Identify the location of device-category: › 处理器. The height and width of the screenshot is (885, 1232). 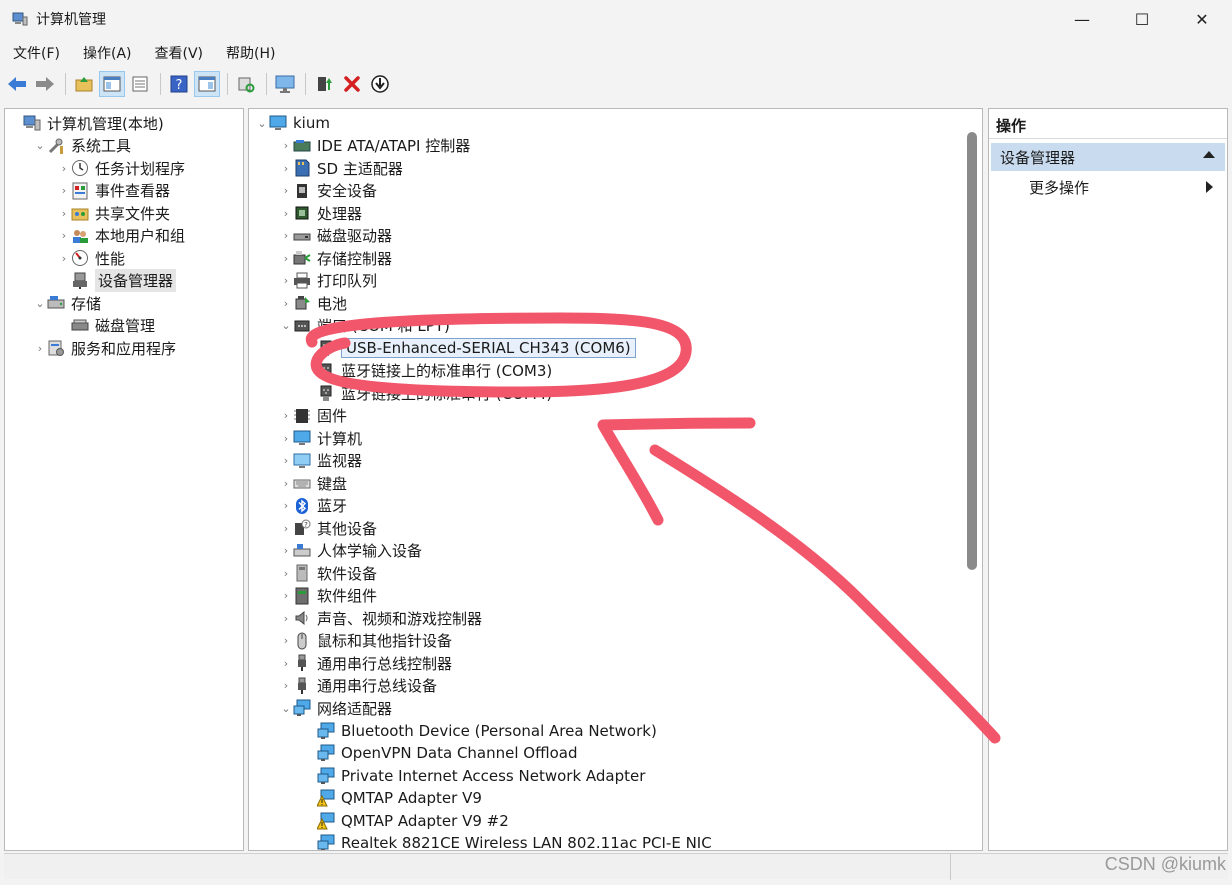
(320, 213).